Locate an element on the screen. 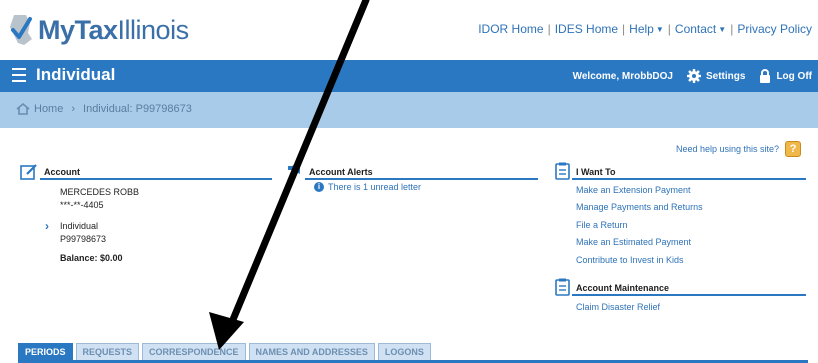 Image resolution: width=818 pixels, height=363 pixels. link-file-return: File a Return is located at coordinates (602, 225).